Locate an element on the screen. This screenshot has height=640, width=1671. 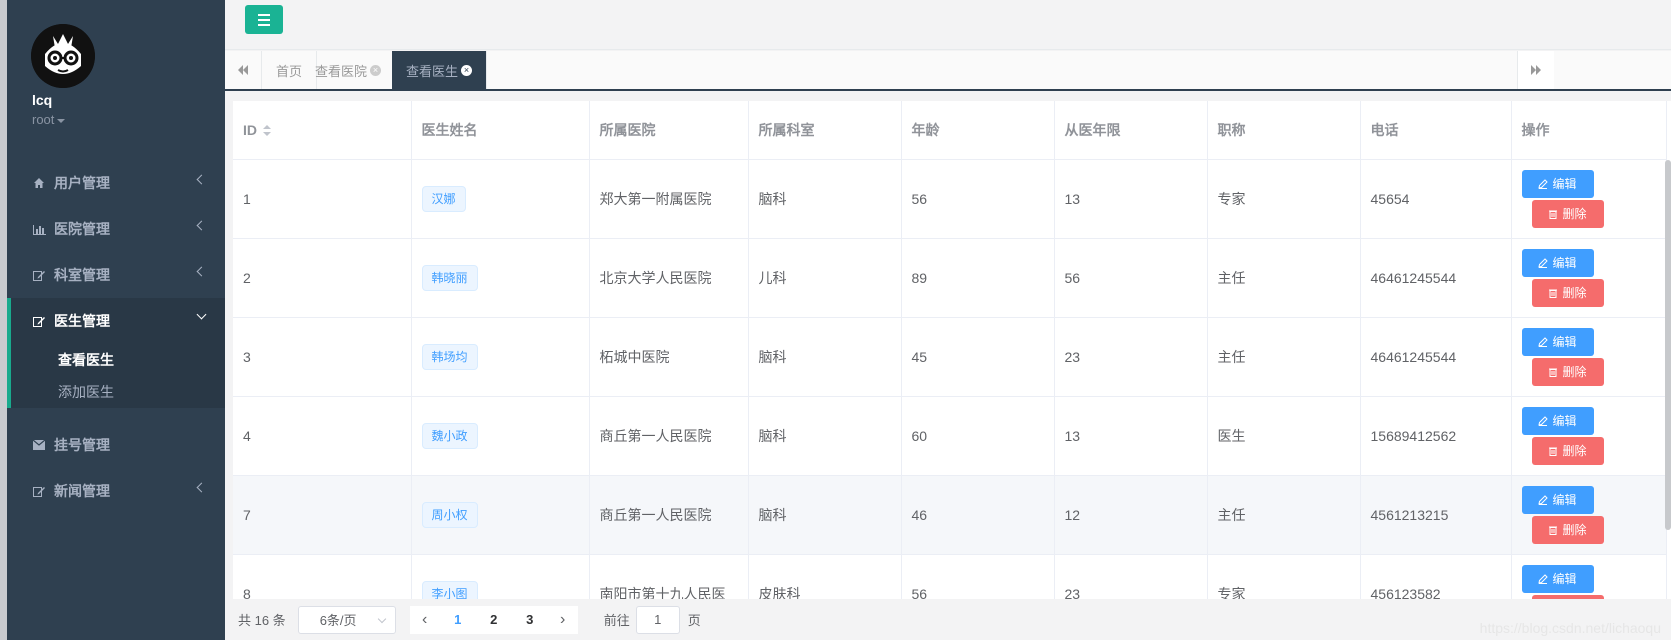
pagination-pages: ‹ 1 2 3 › is located at coordinates (493, 619).